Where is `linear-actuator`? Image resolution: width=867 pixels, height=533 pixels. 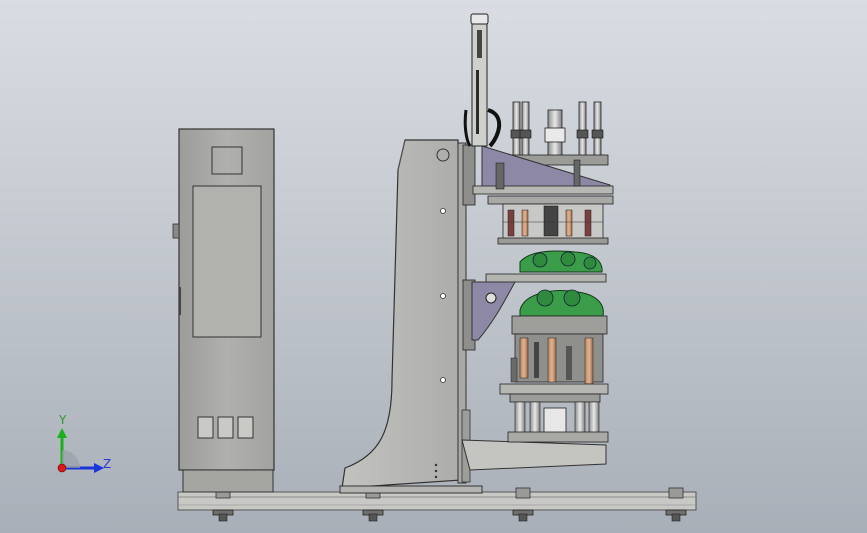
linear-actuator is located at coordinates (482, 80).